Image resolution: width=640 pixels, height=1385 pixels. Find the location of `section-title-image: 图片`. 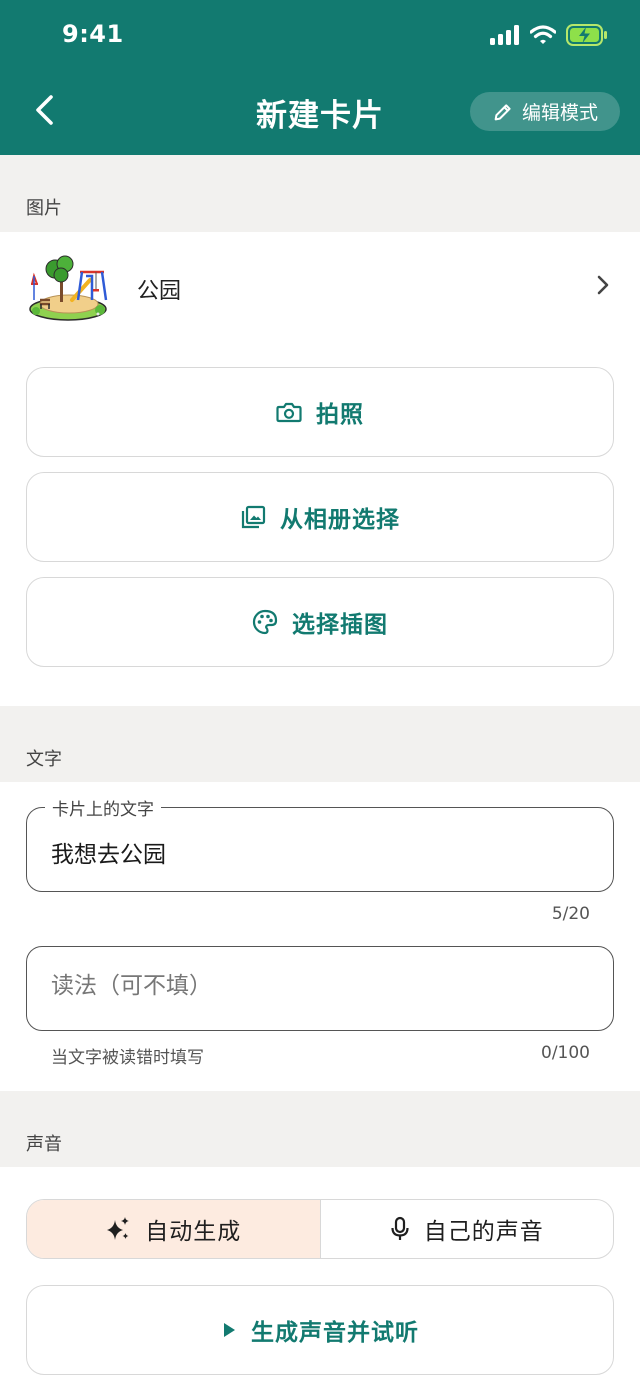

section-title-image: 图片 is located at coordinates (44, 208).